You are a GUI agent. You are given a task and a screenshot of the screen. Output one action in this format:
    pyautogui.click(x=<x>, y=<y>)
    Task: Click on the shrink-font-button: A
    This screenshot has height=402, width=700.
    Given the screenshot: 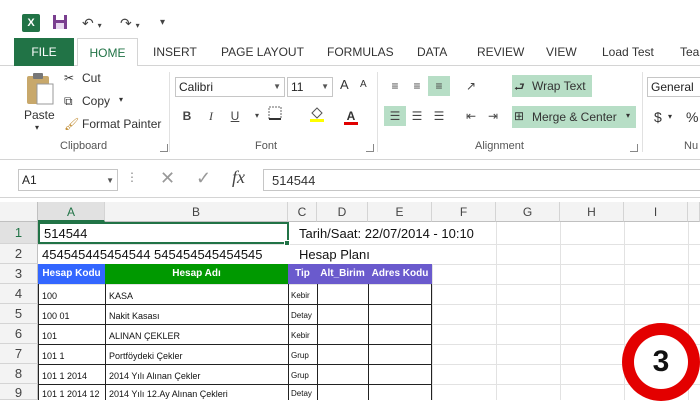 What is the action you would take?
    pyautogui.click(x=363, y=84)
    